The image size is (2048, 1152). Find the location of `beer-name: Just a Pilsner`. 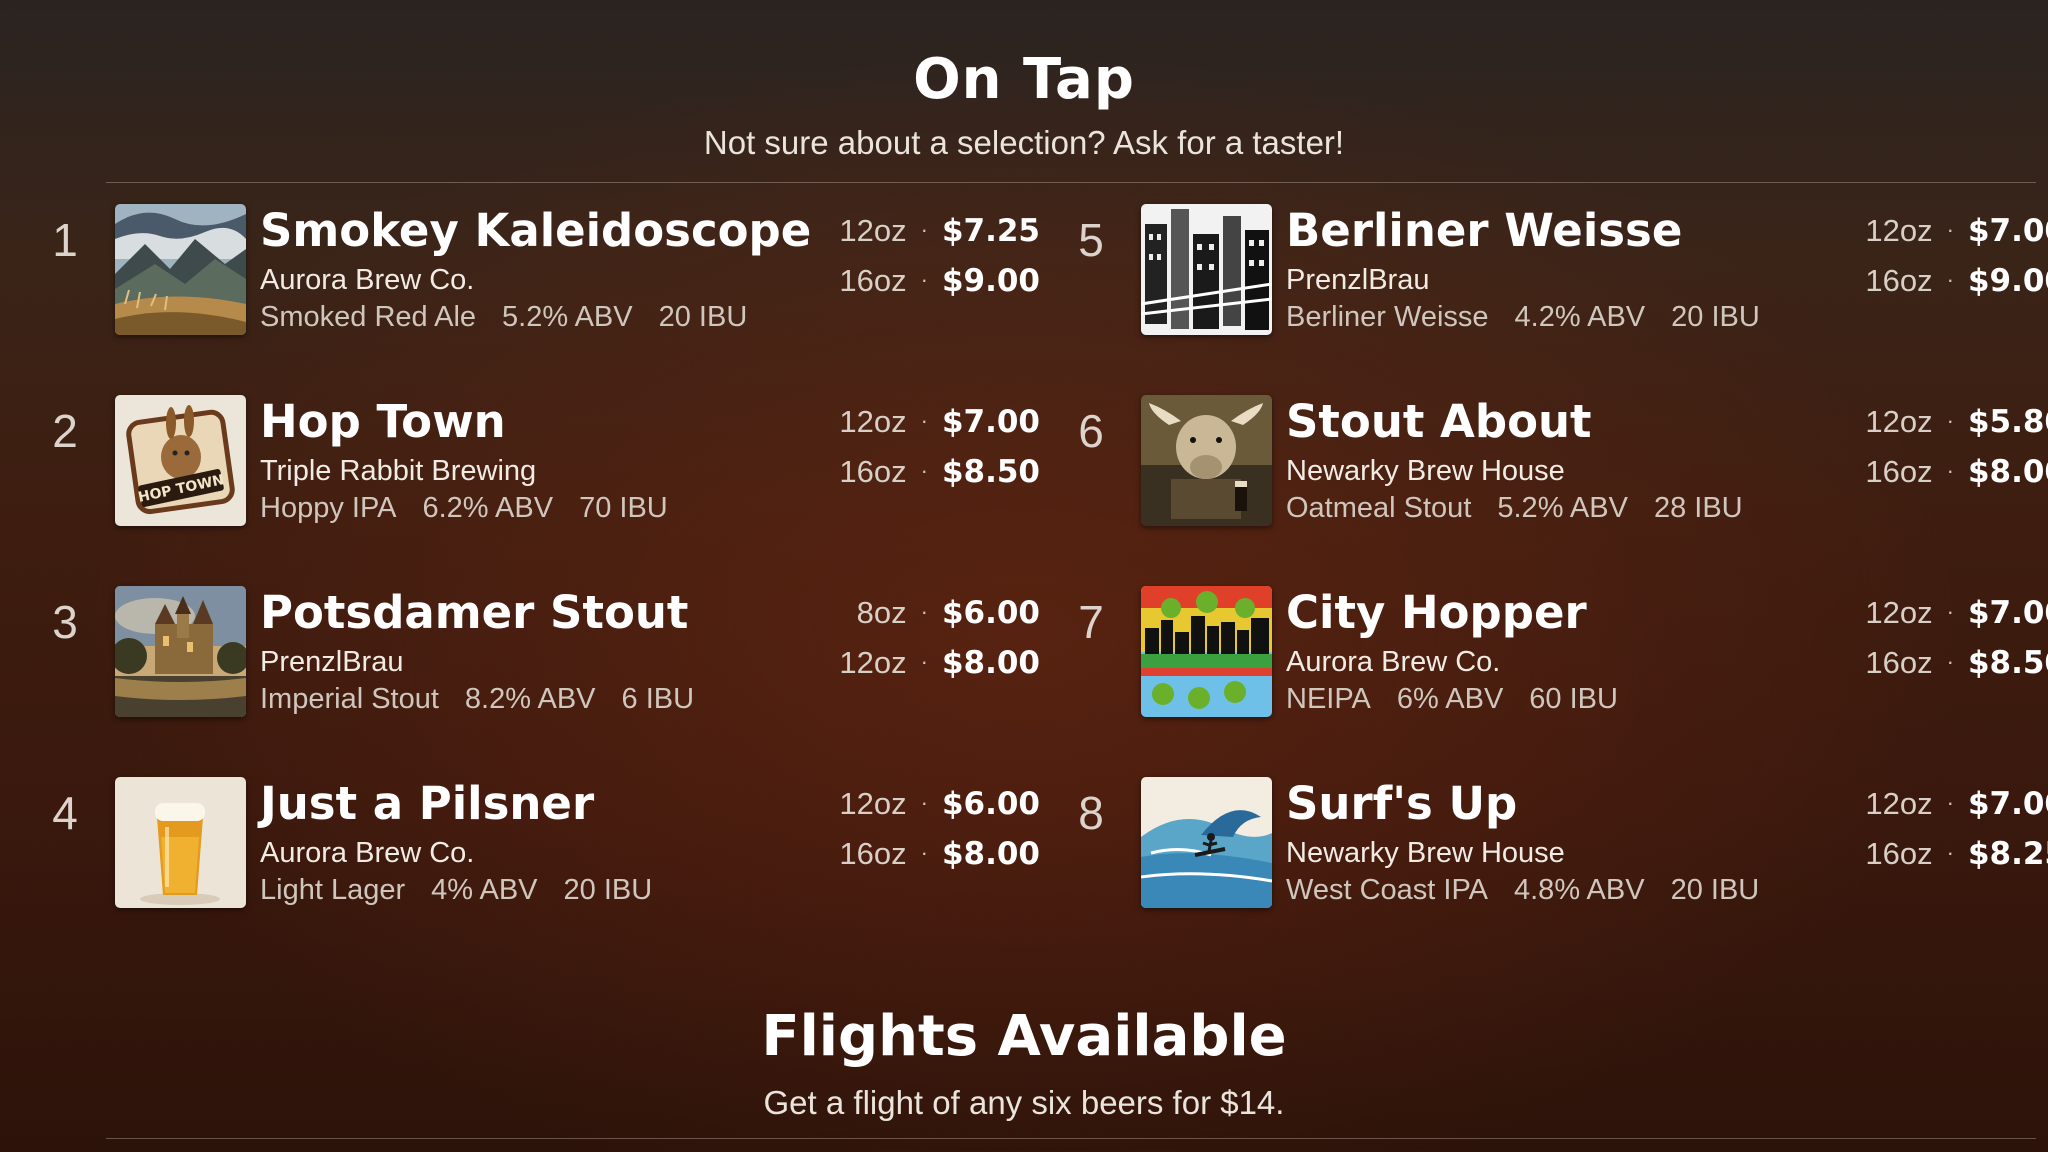

beer-name: Just a Pilsner is located at coordinates (427, 803).